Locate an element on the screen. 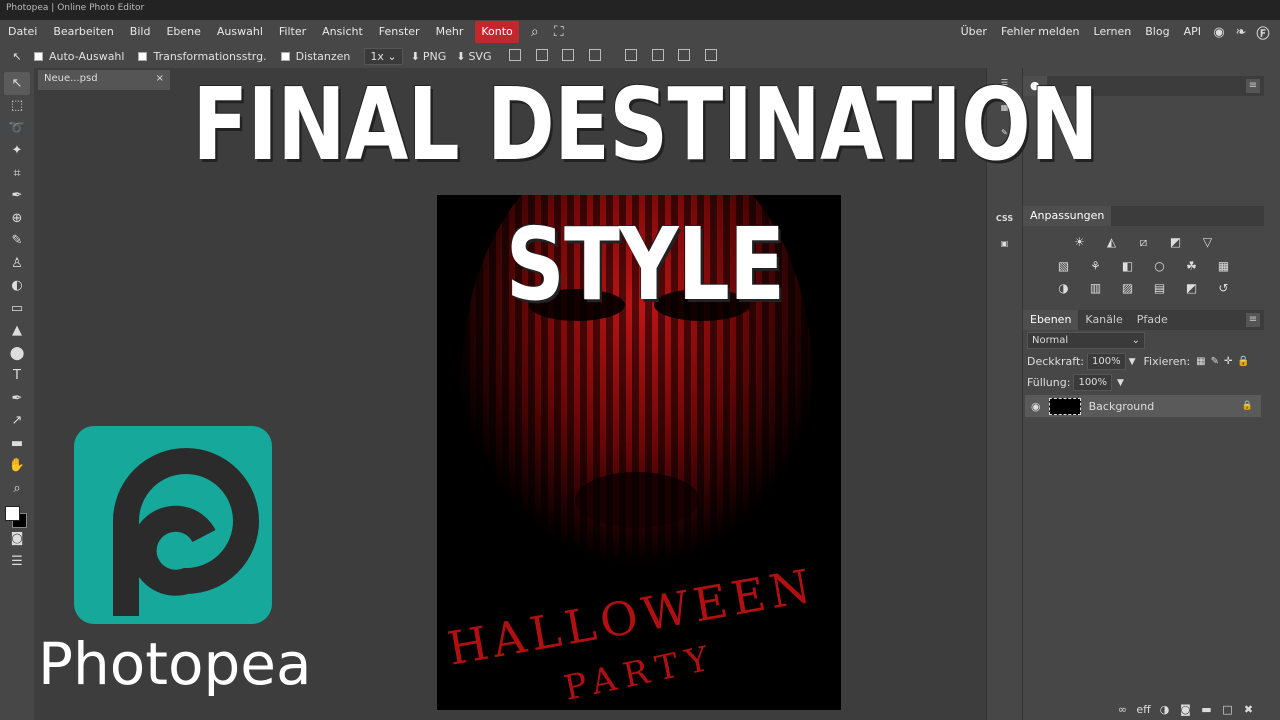  lock-pixels-icon: ▦ is located at coordinates (1200, 361).